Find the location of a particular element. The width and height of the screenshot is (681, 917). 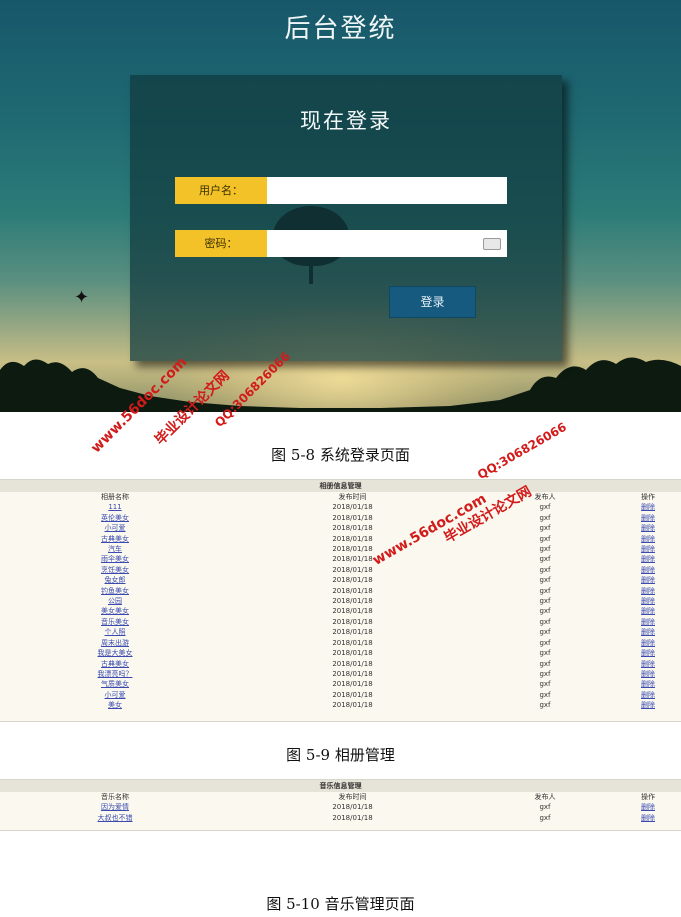

table-cell: 音乐美女 is located at coordinates (115, 622).